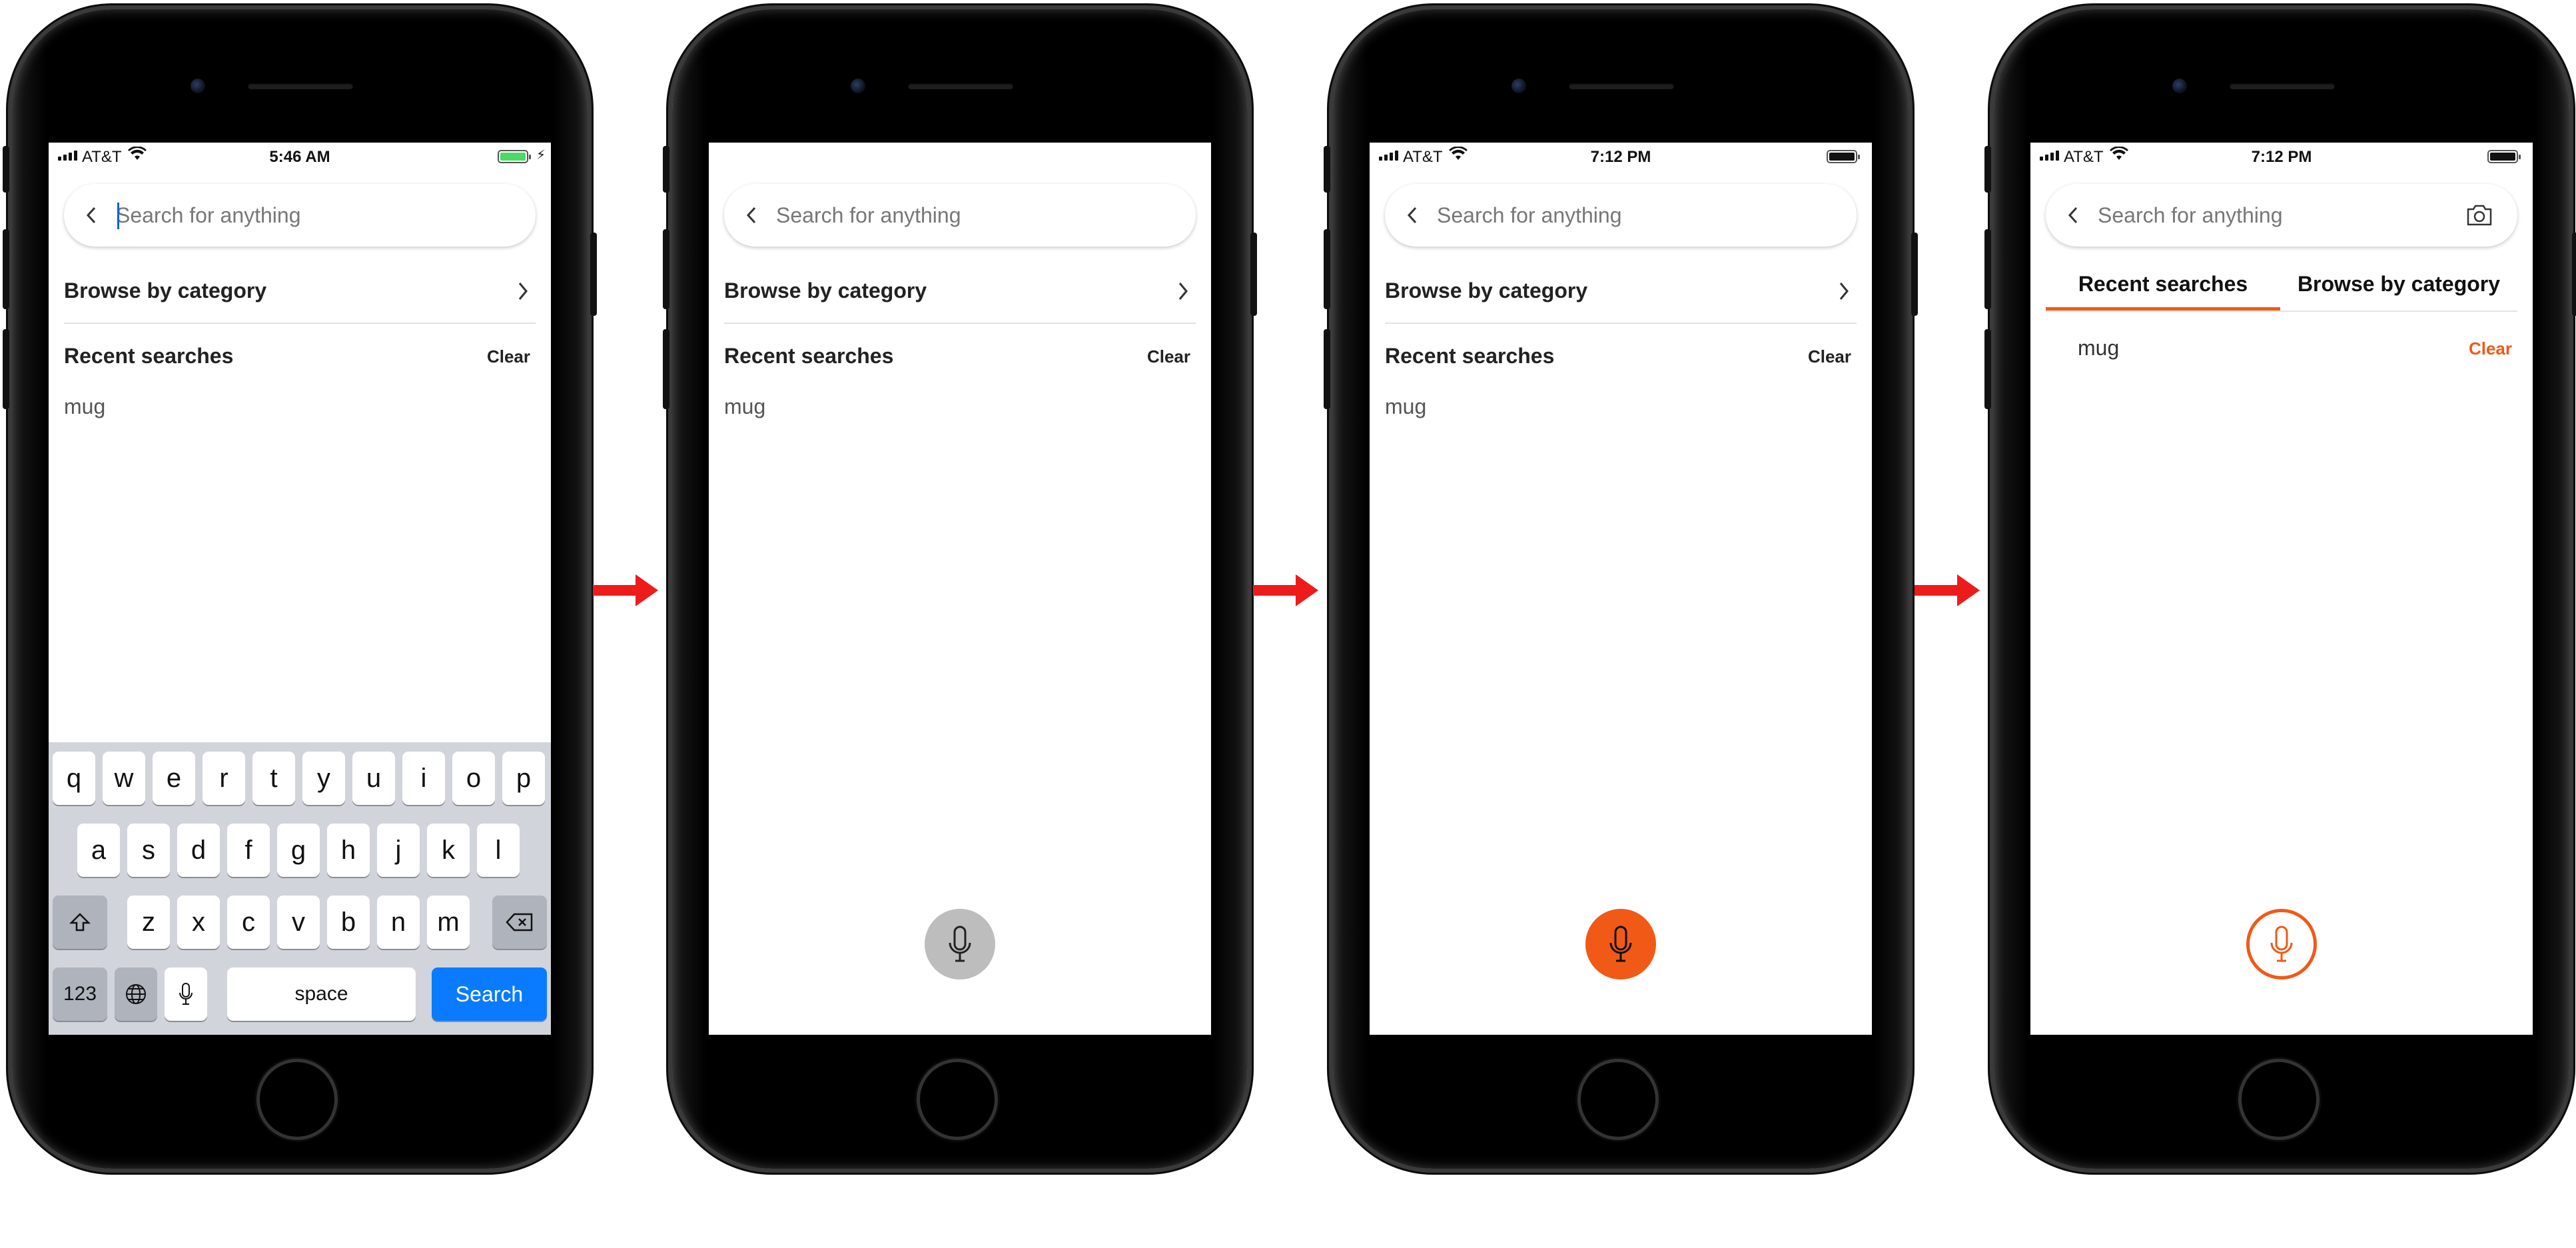 Image resolution: width=2576 pixels, height=1248 pixels. What do you see at coordinates (349, 851) in the screenshot?
I see `key-h: h` at bounding box center [349, 851].